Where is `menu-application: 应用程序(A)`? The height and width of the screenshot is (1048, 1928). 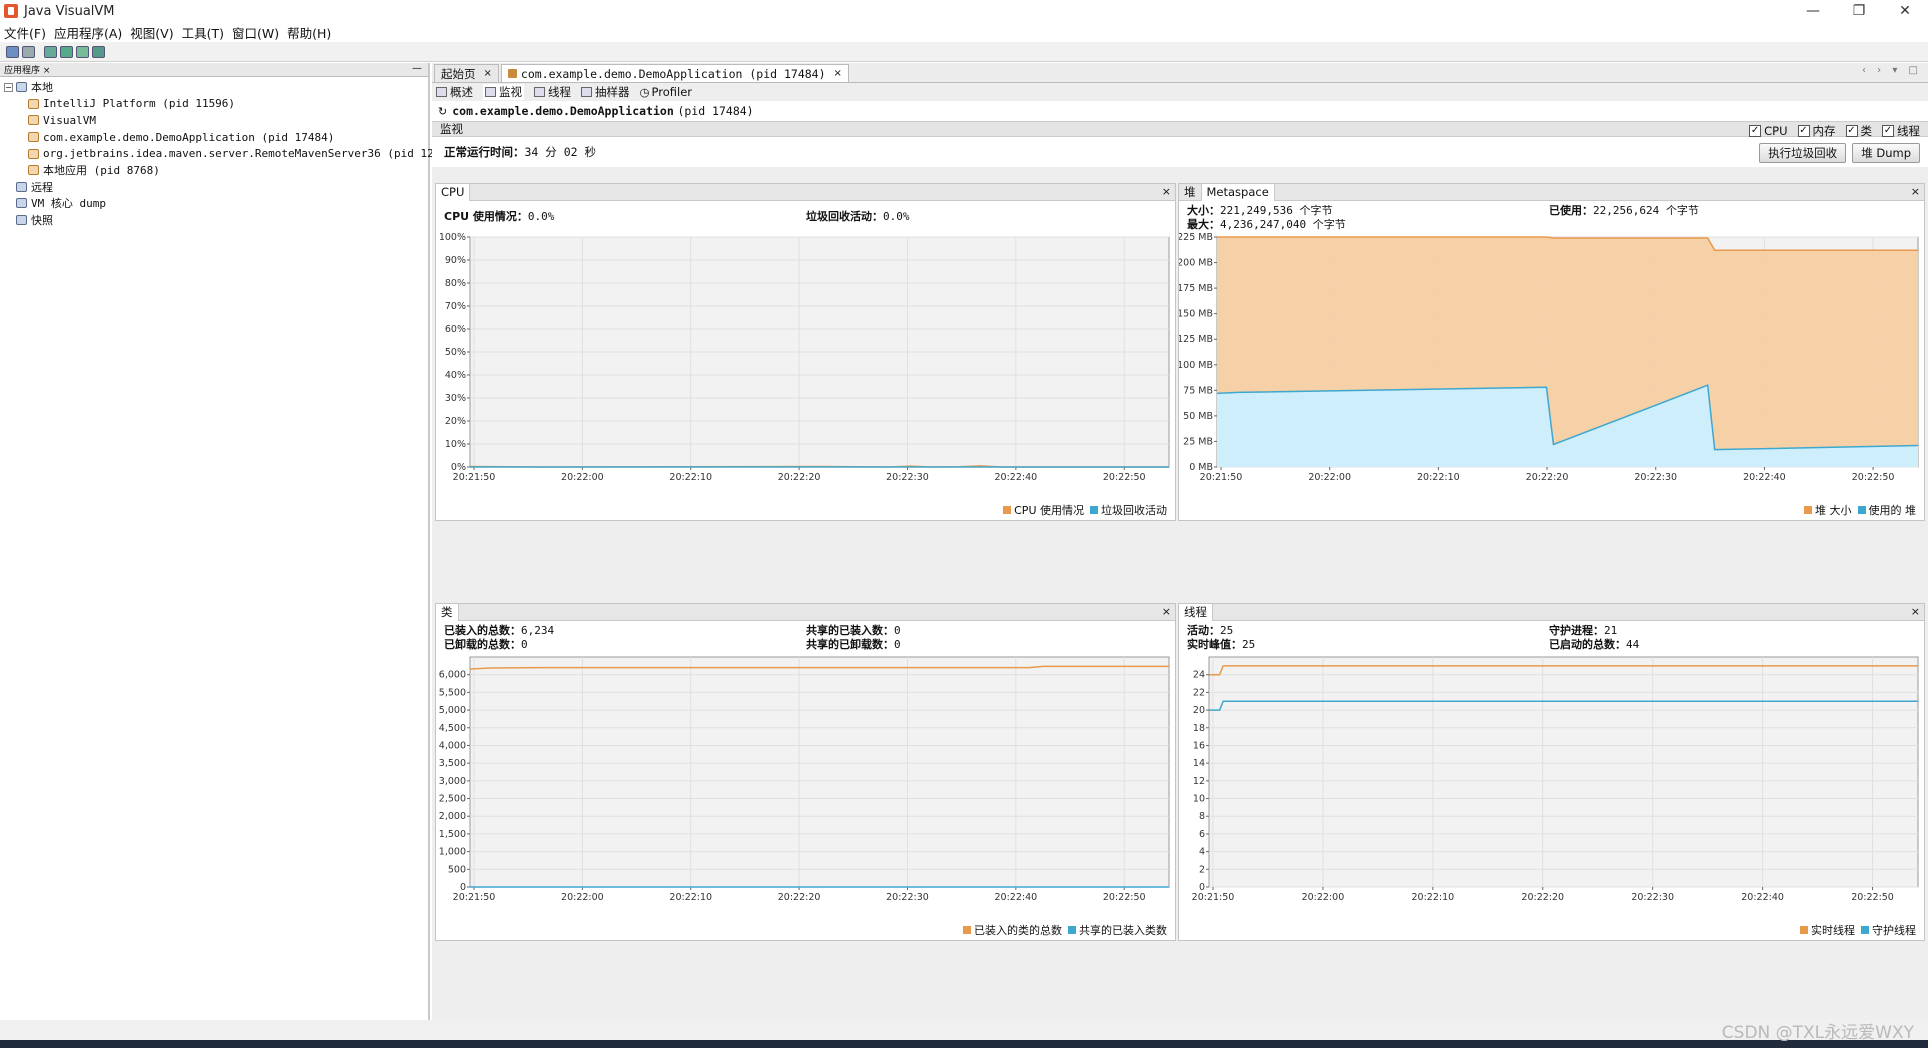 menu-application: 应用程序(A) is located at coordinates (88, 32).